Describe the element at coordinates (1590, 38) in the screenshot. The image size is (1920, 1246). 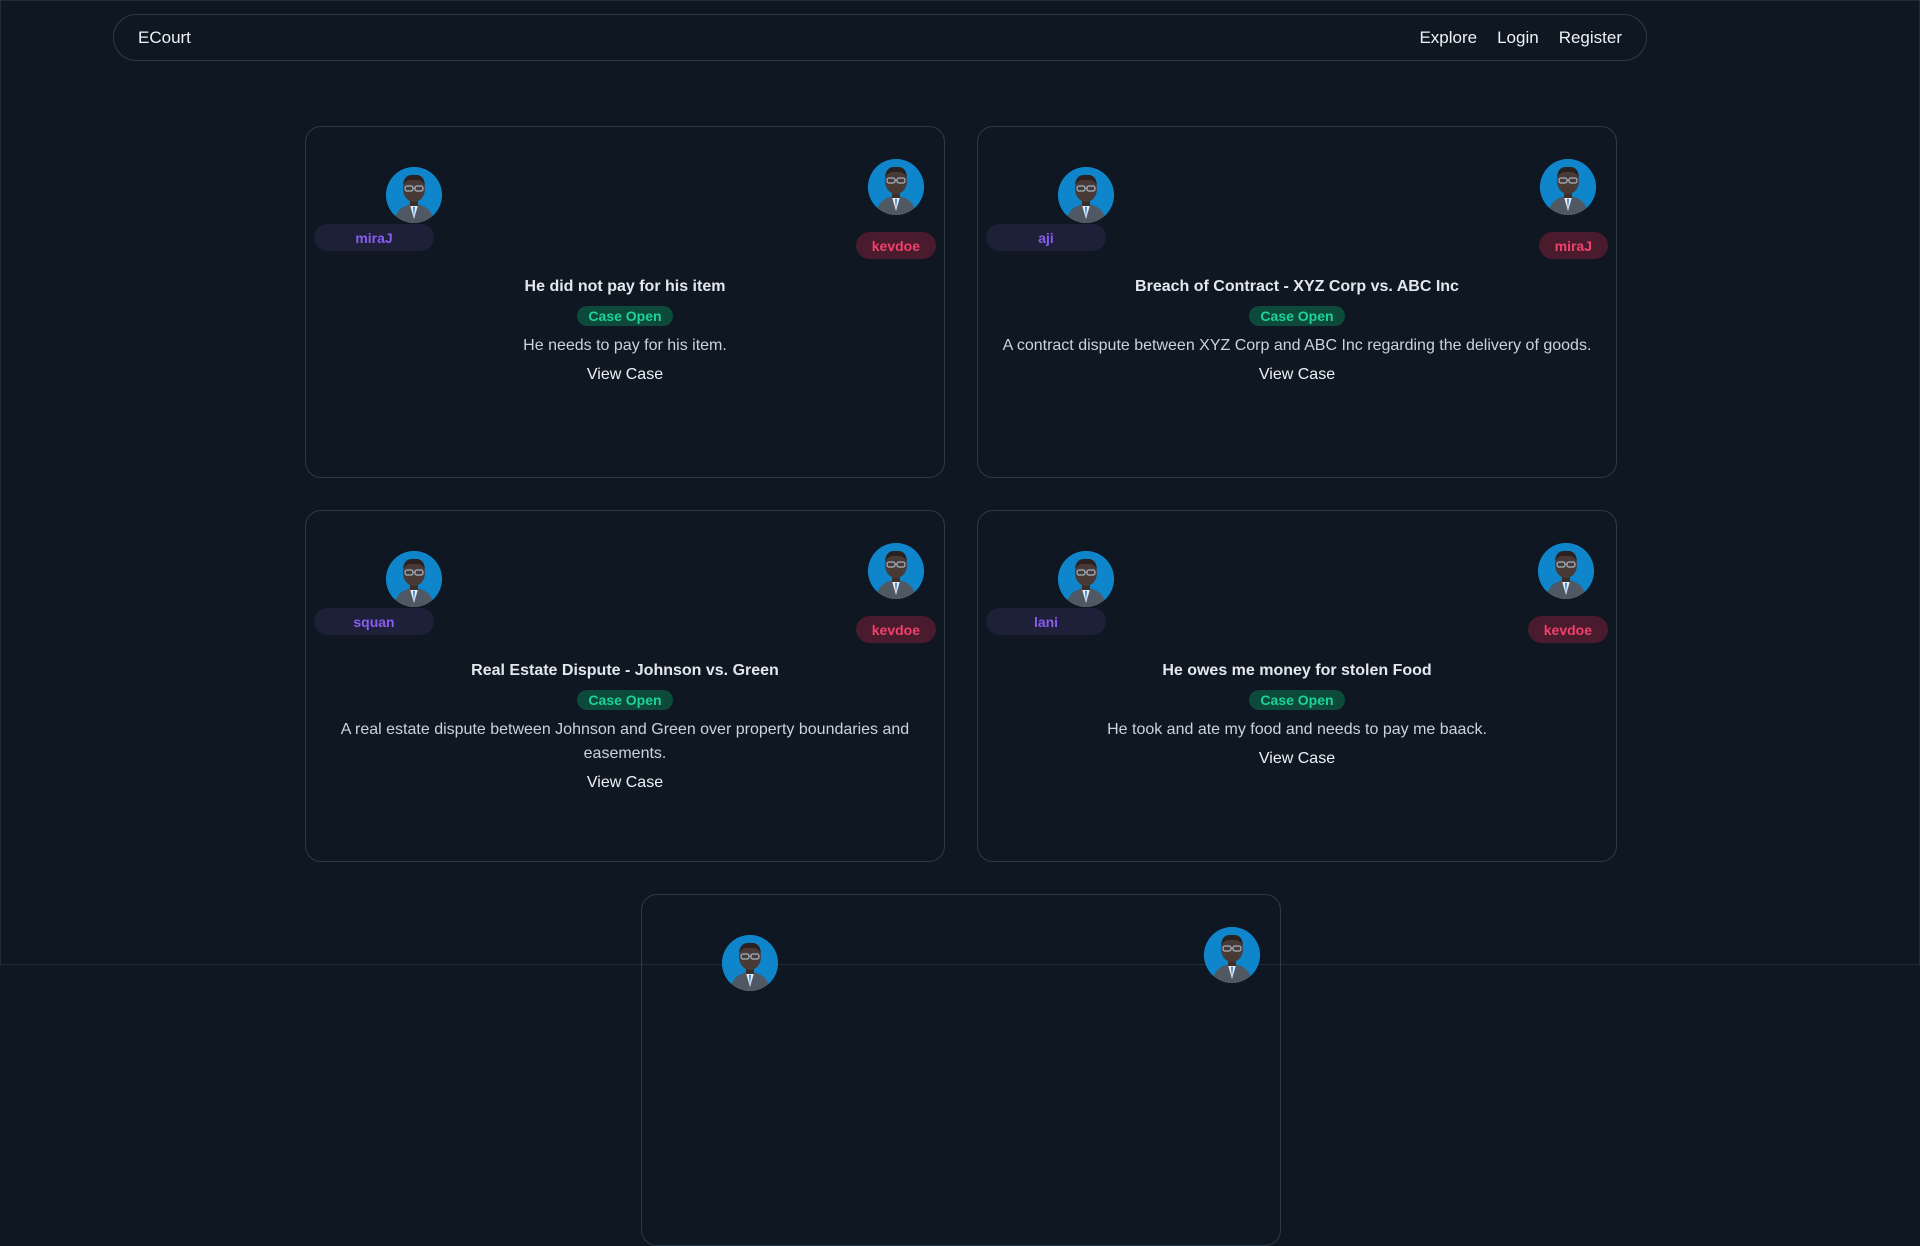
I see `nav-register-link: Register` at that location.